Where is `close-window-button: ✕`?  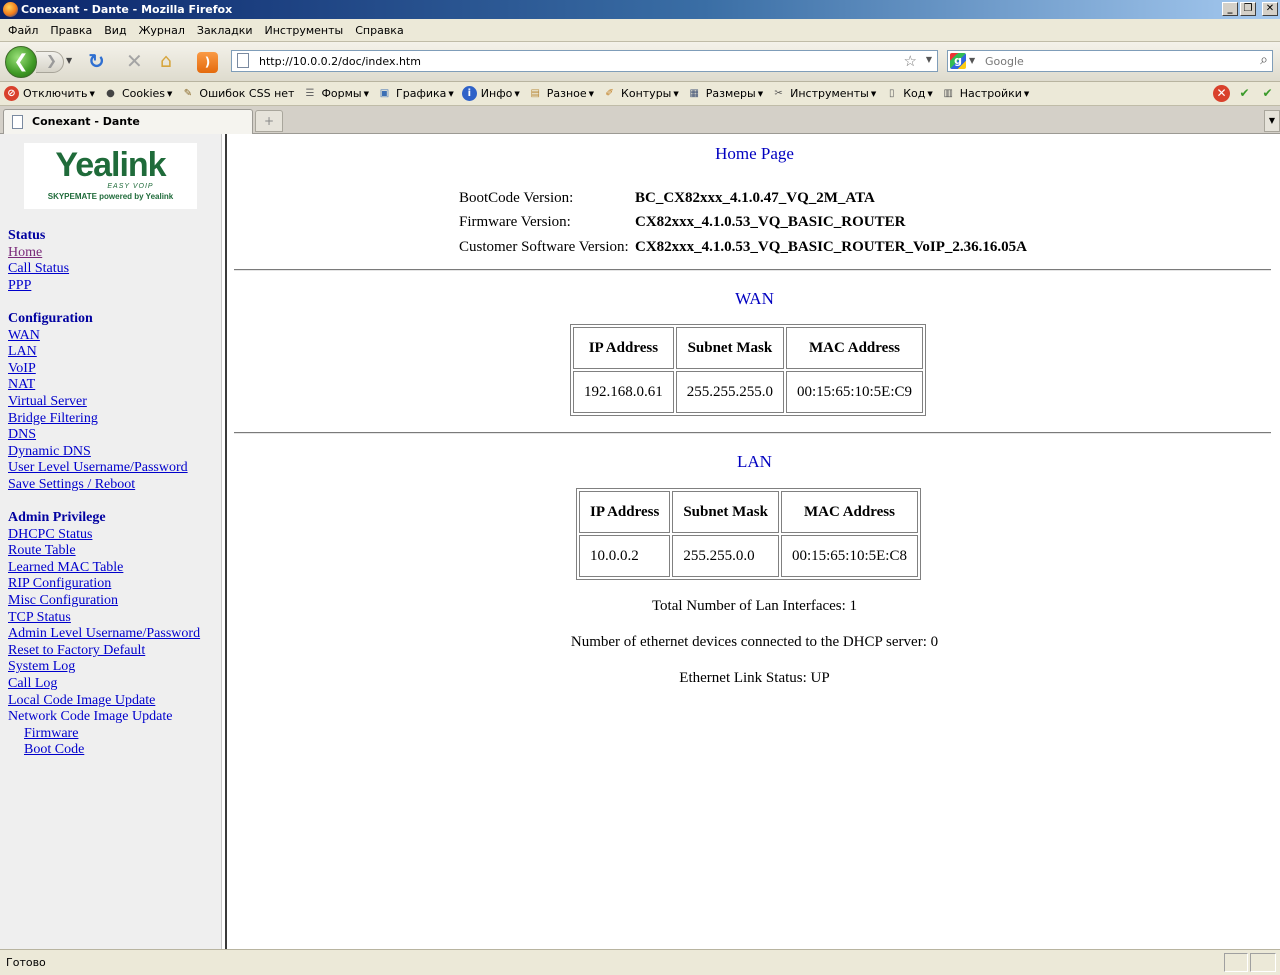
close-window-button: ✕ is located at coordinates (1270, 9).